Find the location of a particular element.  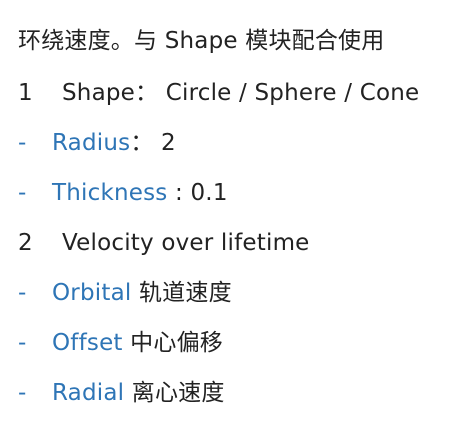

item-content: Radius： 2 is located at coordinates (114, 143).